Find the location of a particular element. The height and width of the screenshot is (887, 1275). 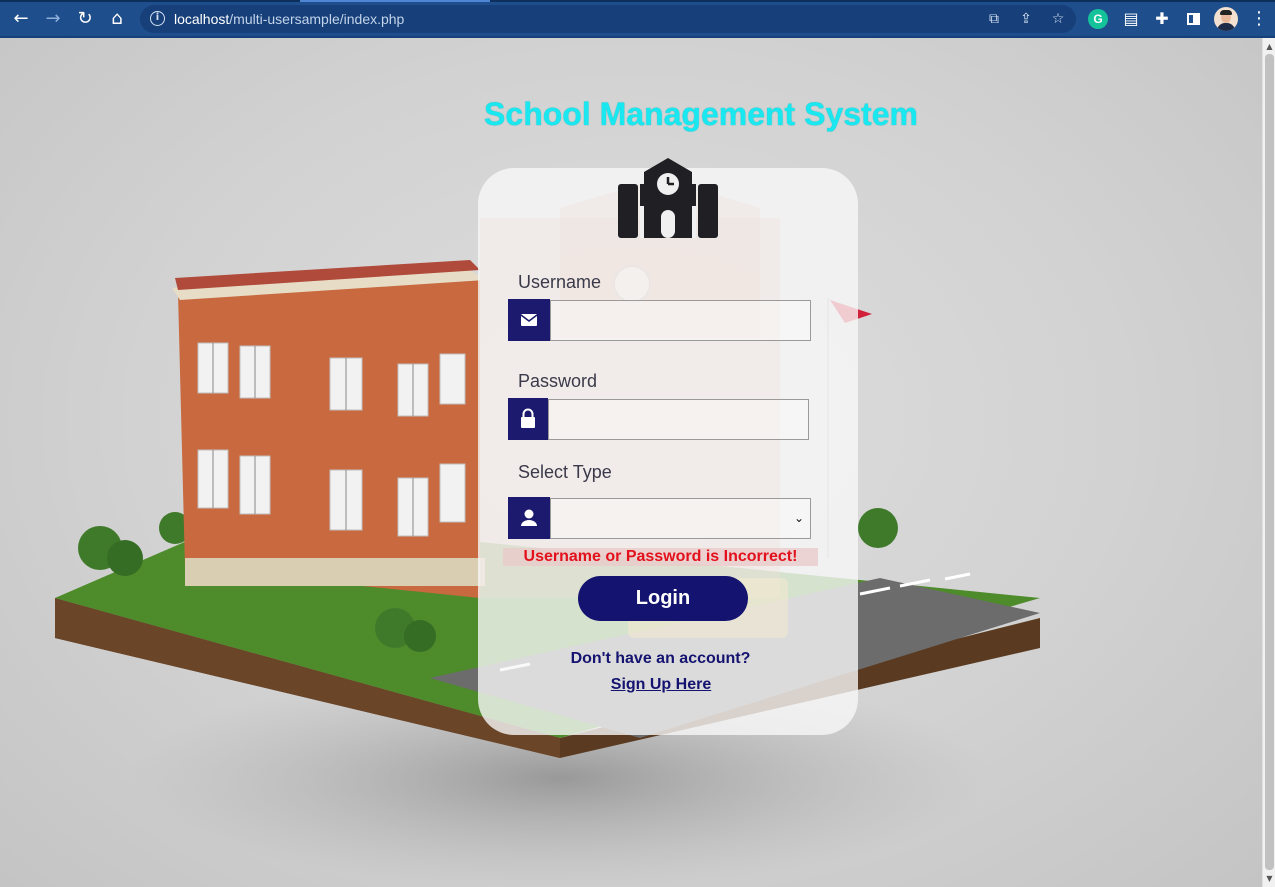

home-button: ⌂ is located at coordinates (117, 19).